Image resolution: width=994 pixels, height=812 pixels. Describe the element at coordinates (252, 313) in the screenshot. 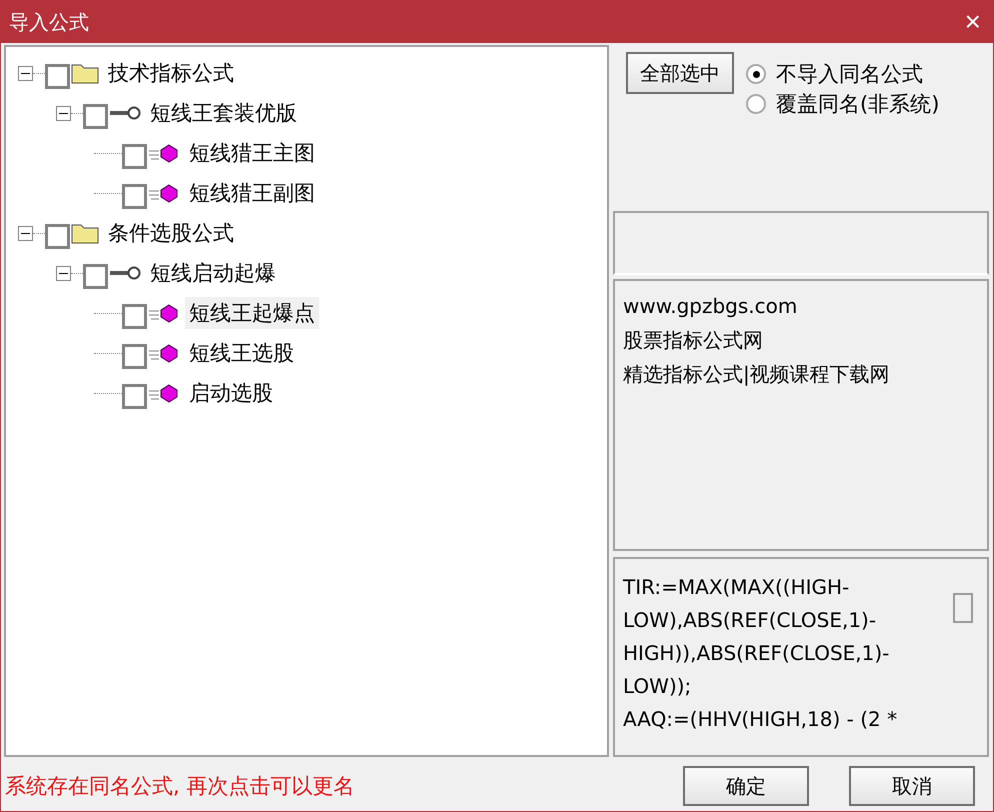

I see `tree-item: 短线王起爆点` at that location.